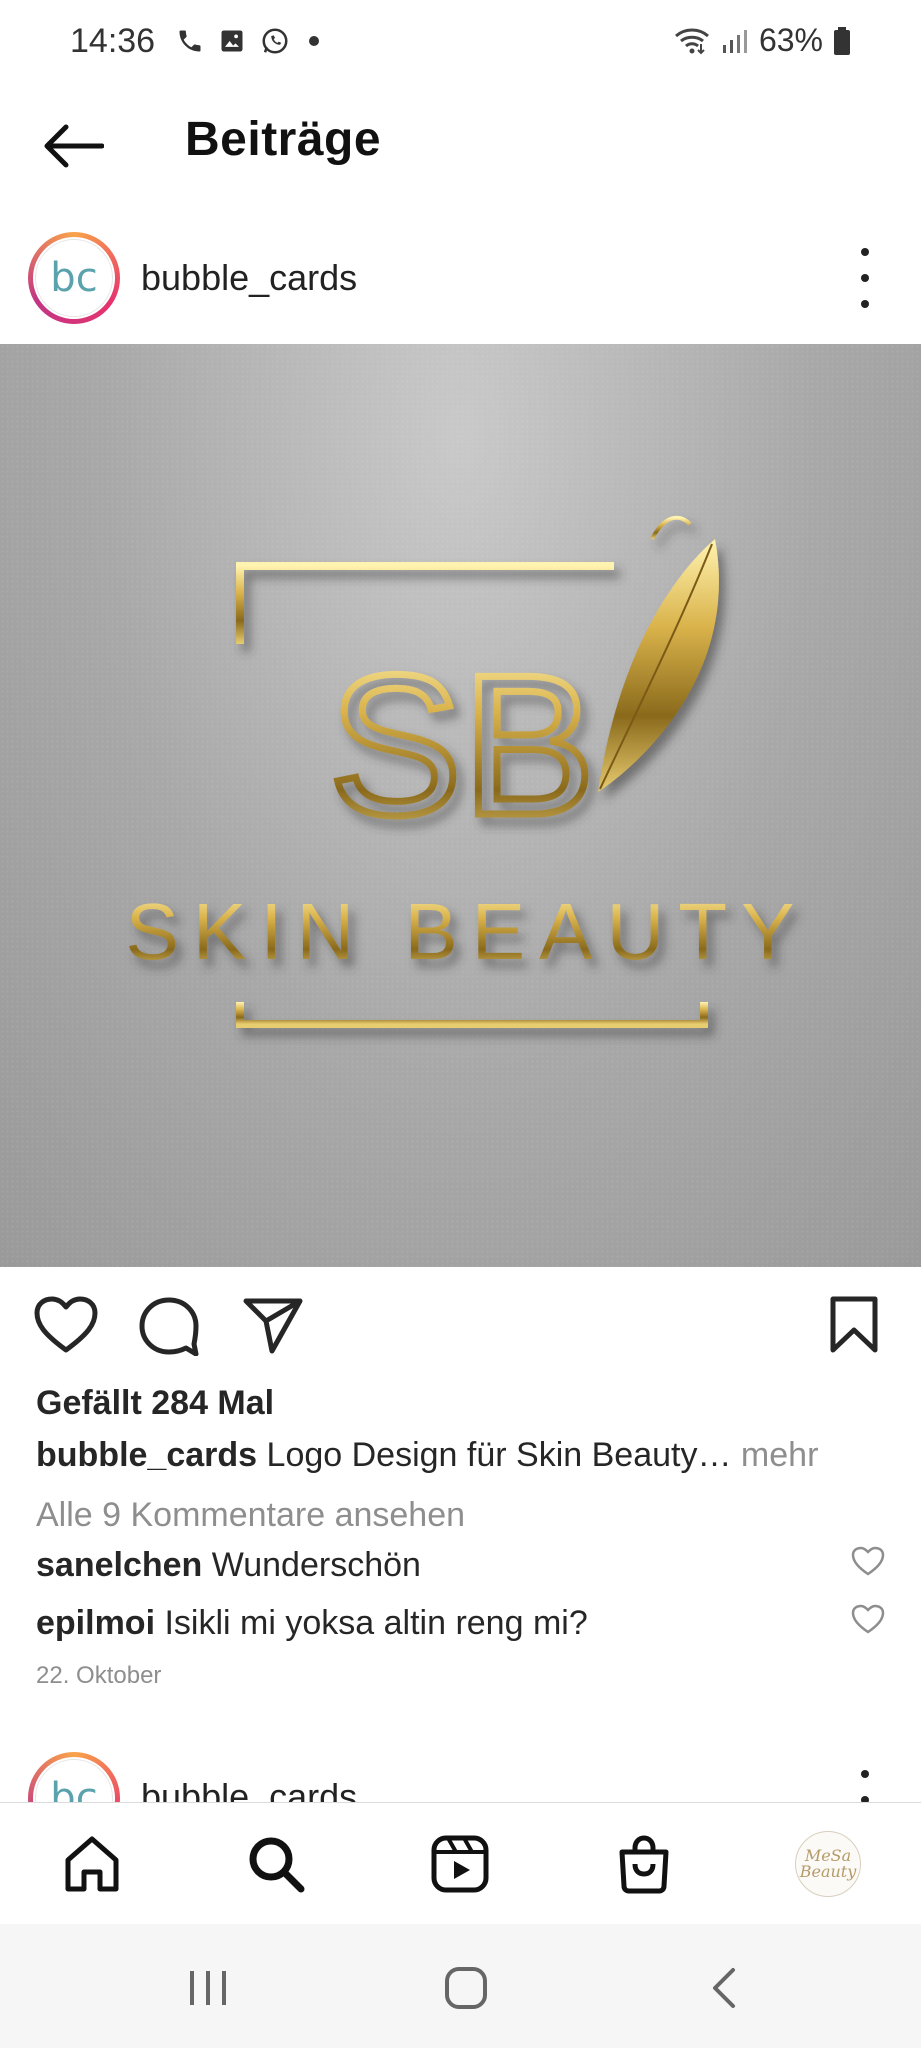 The width and height of the screenshot is (921, 2048). I want to click on comment-item: sanelchen Wunderschön, so click(228, 1565).